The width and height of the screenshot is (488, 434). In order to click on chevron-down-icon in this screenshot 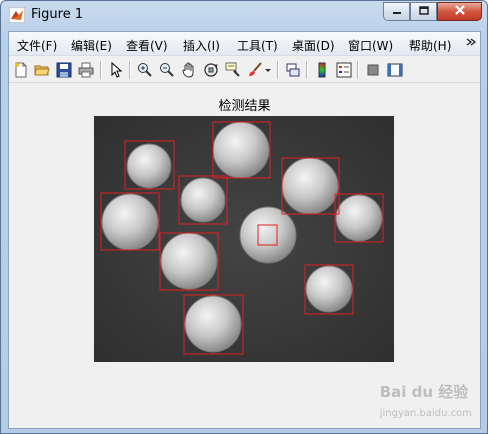, I will do `click(268, 70)`.